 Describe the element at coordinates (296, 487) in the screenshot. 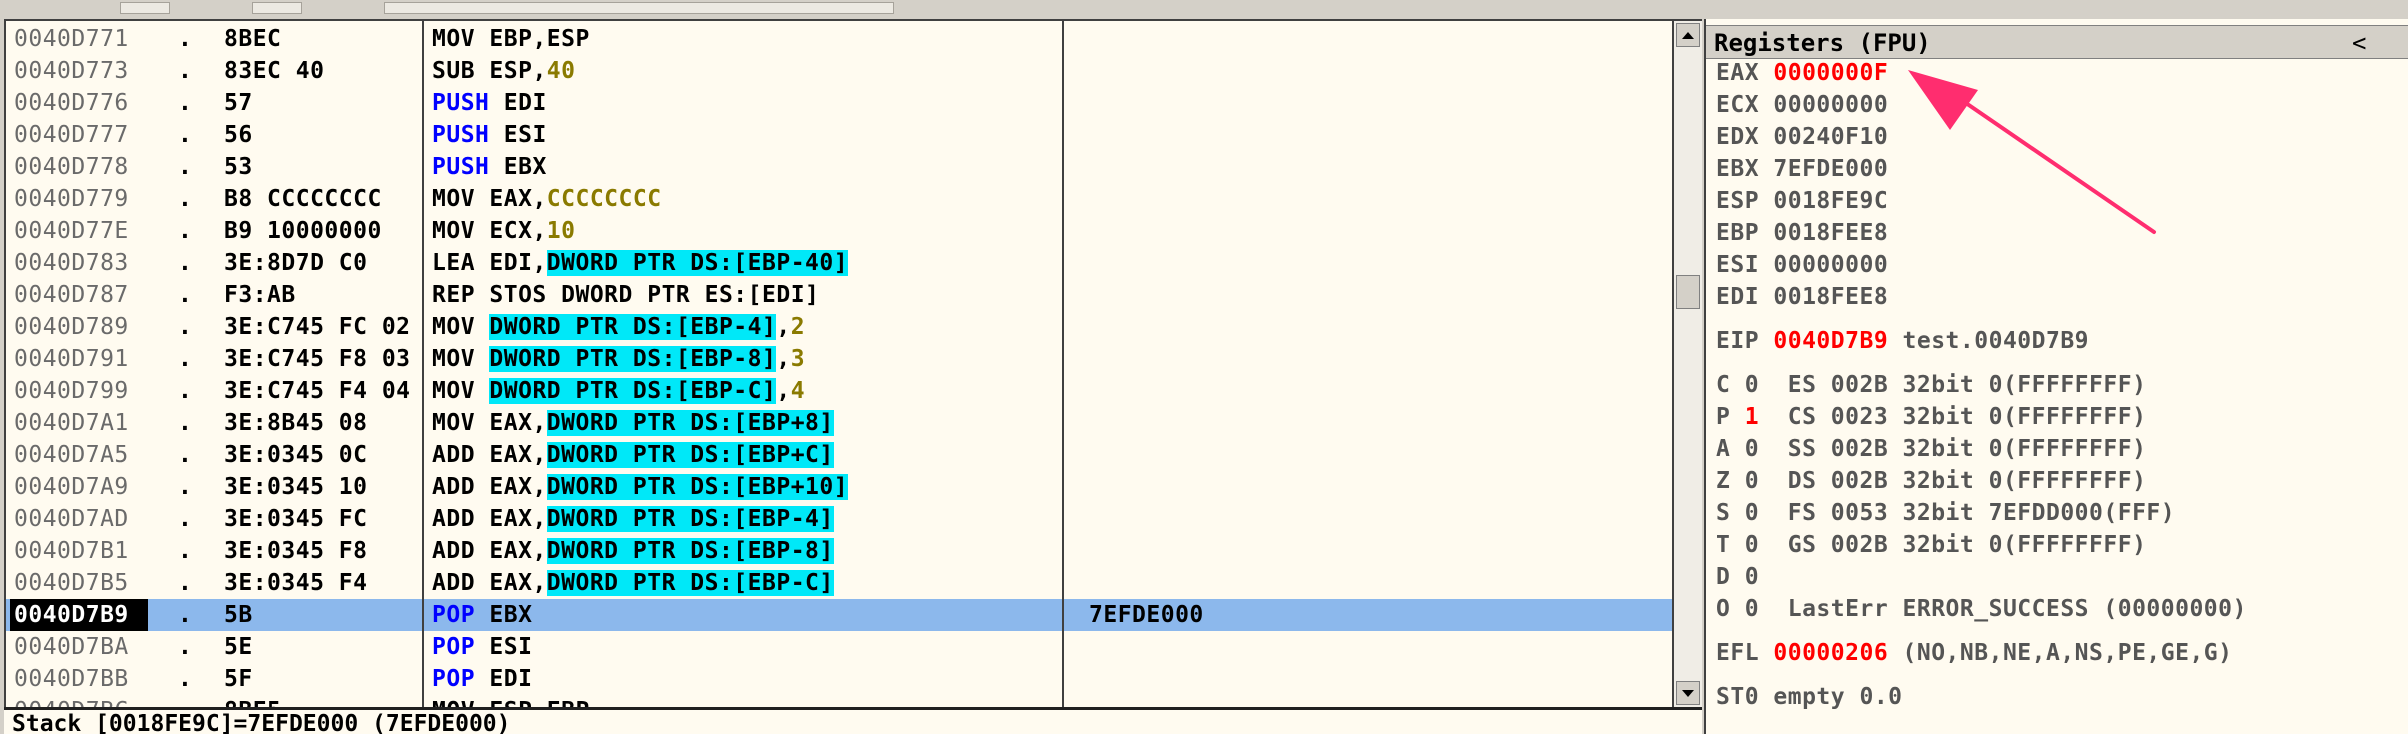

I see `disasm-hex-dump: 3E:0345 10` at that location.